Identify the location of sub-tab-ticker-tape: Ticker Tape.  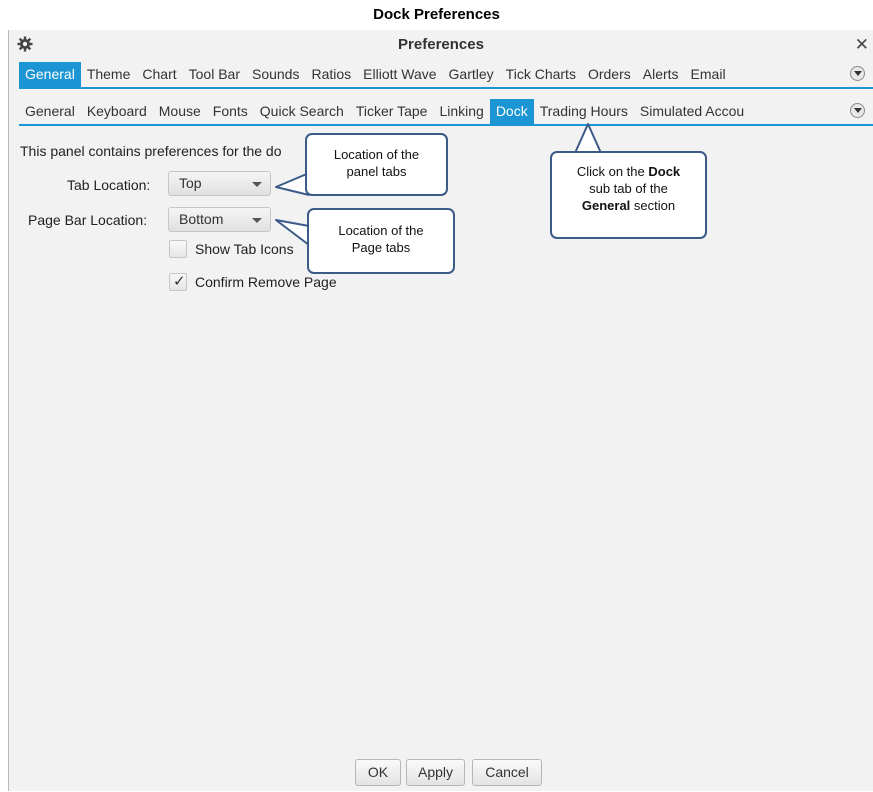
(392, 111).